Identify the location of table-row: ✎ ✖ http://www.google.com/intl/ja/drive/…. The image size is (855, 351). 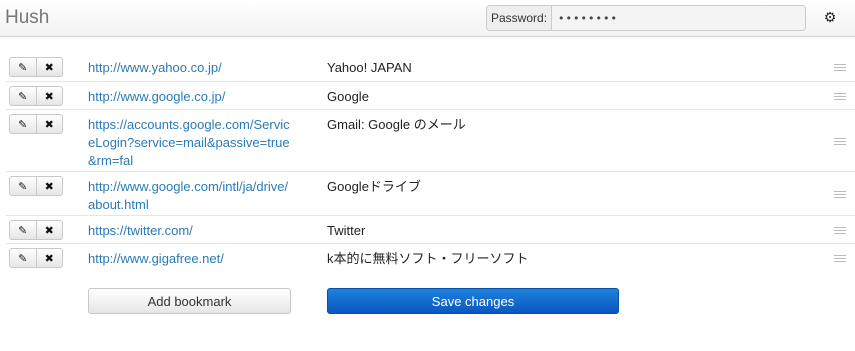
(430, 193).